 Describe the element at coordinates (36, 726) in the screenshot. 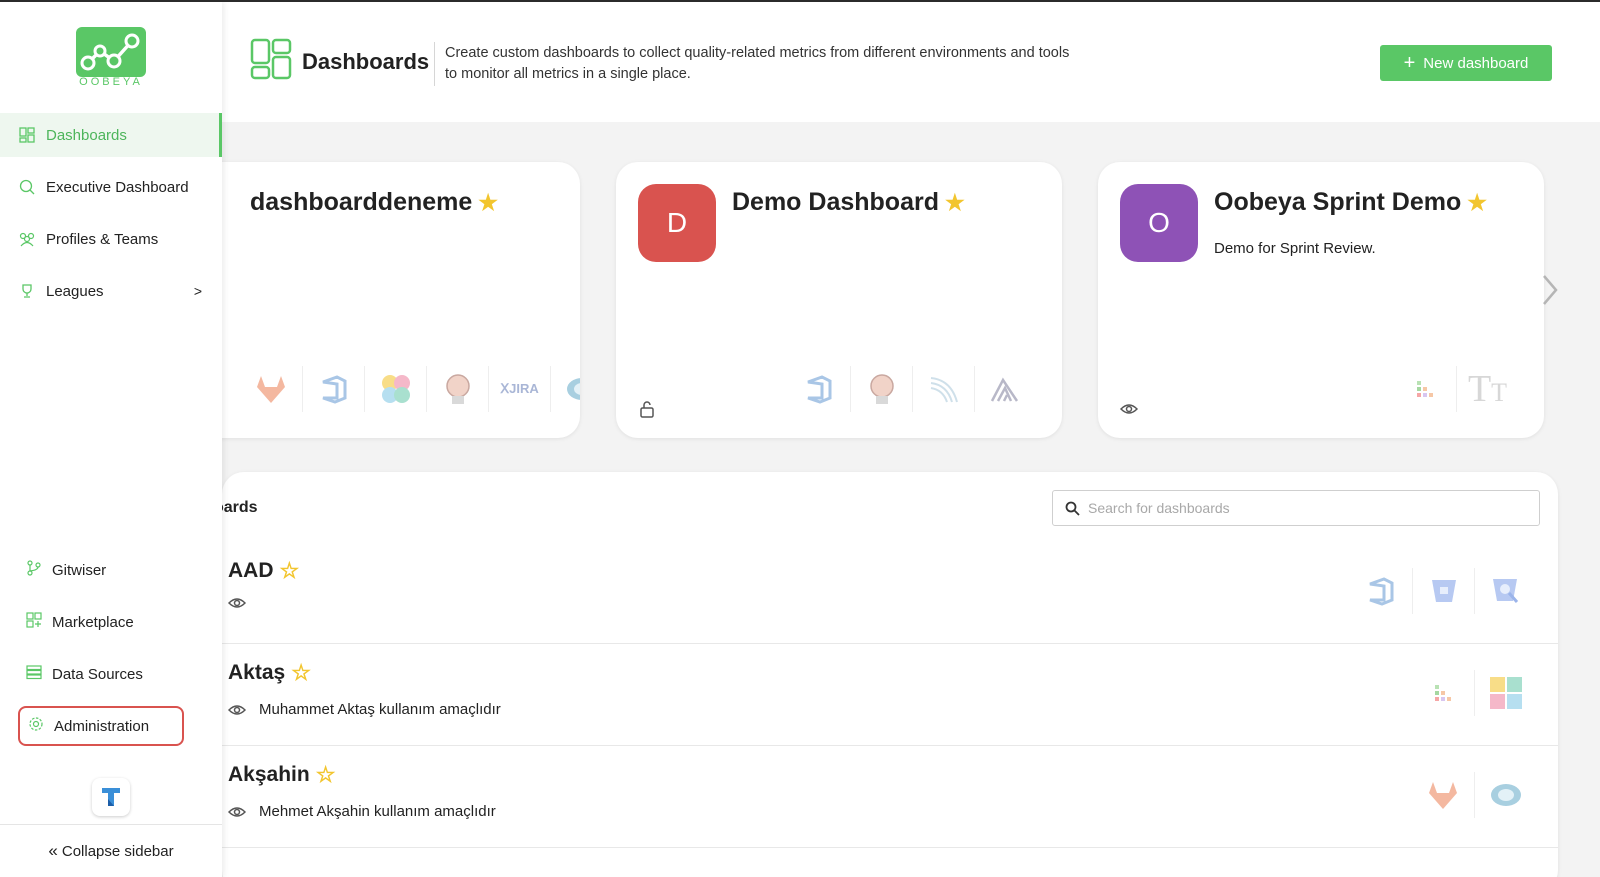

I see `gear-icon` at that location.